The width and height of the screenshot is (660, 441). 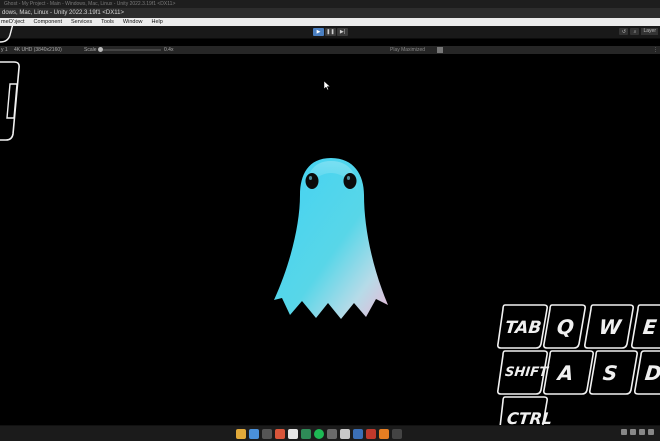 I want to click on key-s: S, so click(x=610, y=373).